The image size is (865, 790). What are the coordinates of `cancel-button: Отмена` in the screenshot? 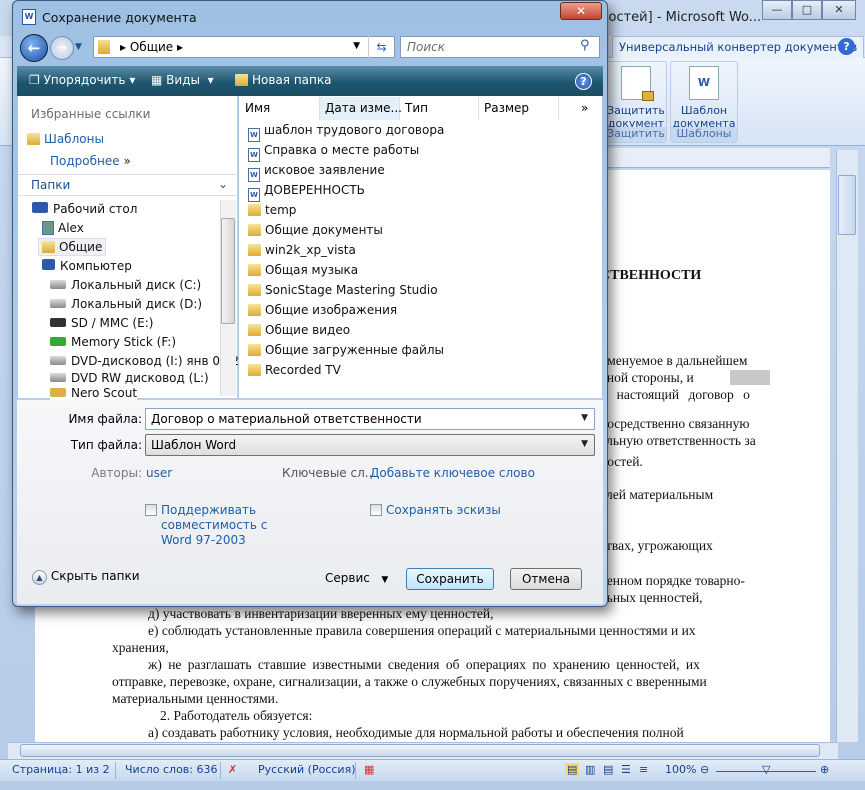 It's located at (546, 579).